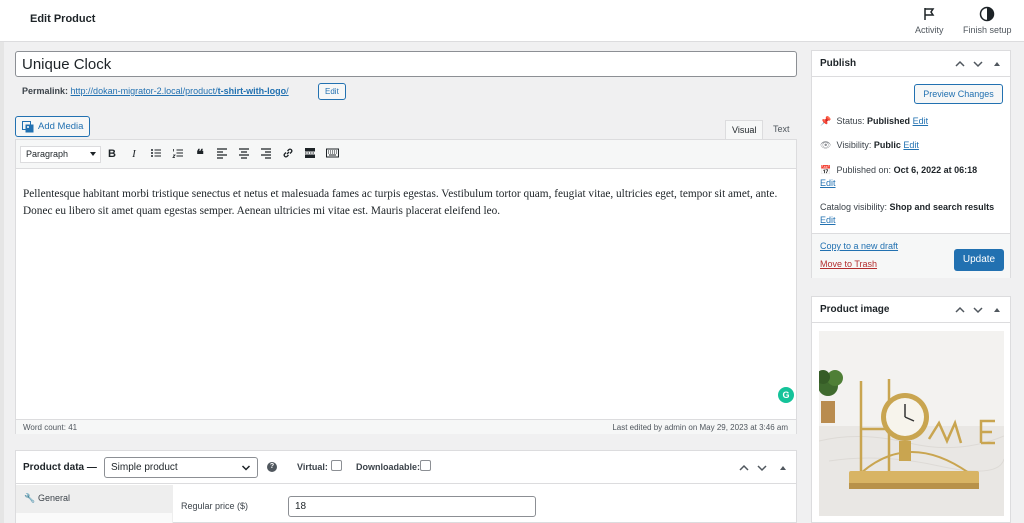  What do you see at coordinates (50, 427) in the screenshot?
I see `word-count: Word count: 41` at bounding box center [50, 427].